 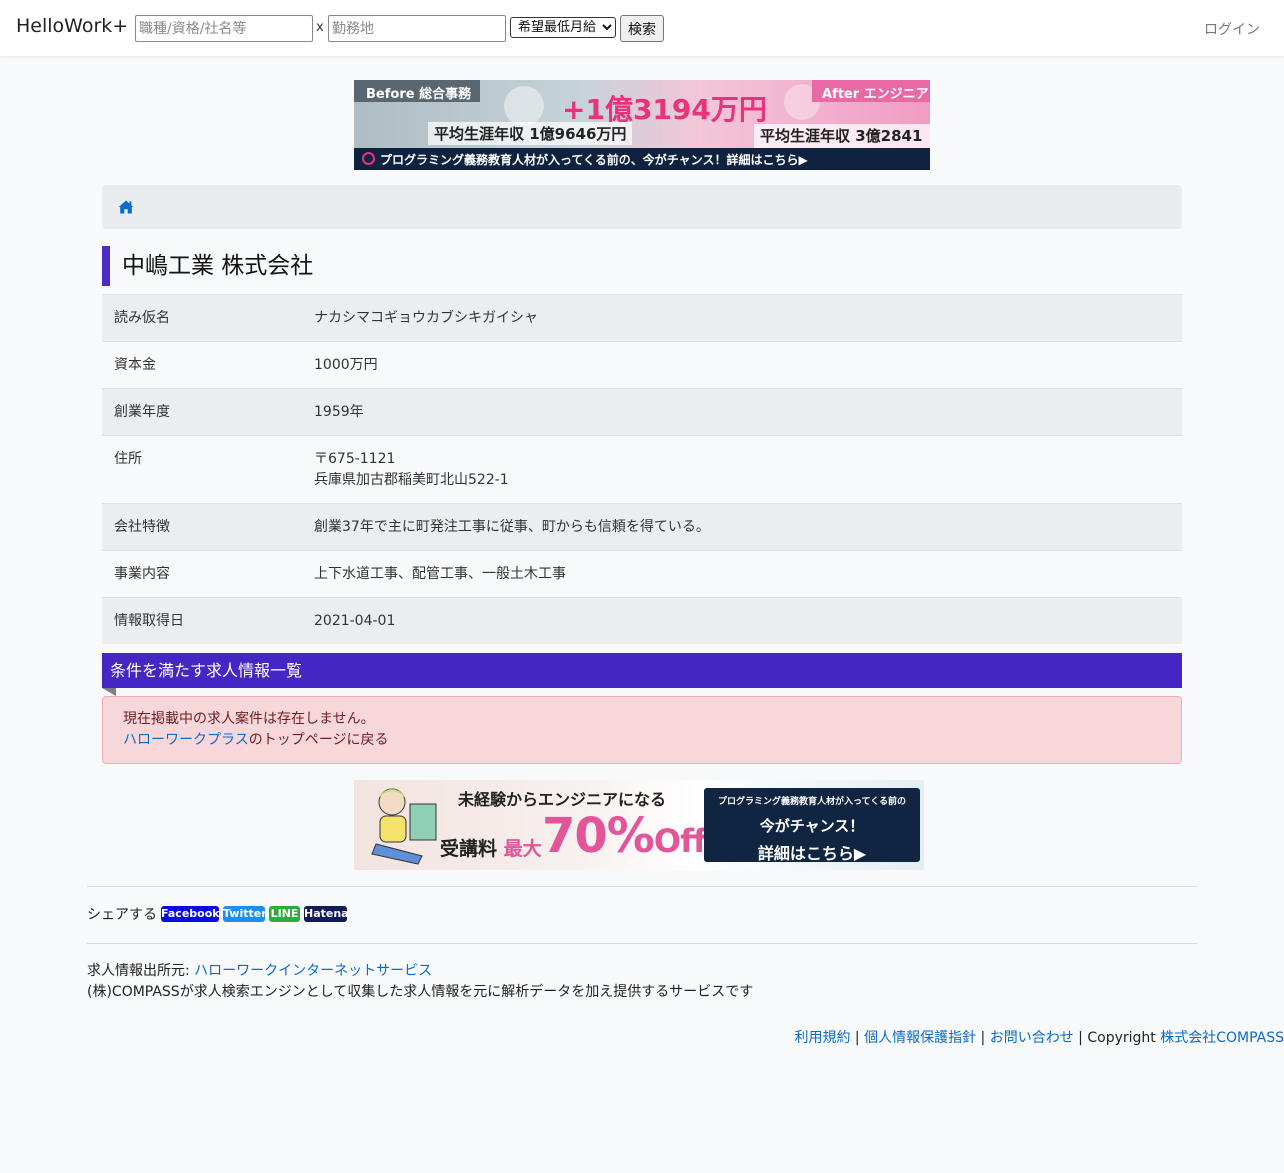 I want to click on table-row: 会社特徴 創業37年で主に町発注工事に従事、町からも信頼を得ている。, so click(x=642, y=527).